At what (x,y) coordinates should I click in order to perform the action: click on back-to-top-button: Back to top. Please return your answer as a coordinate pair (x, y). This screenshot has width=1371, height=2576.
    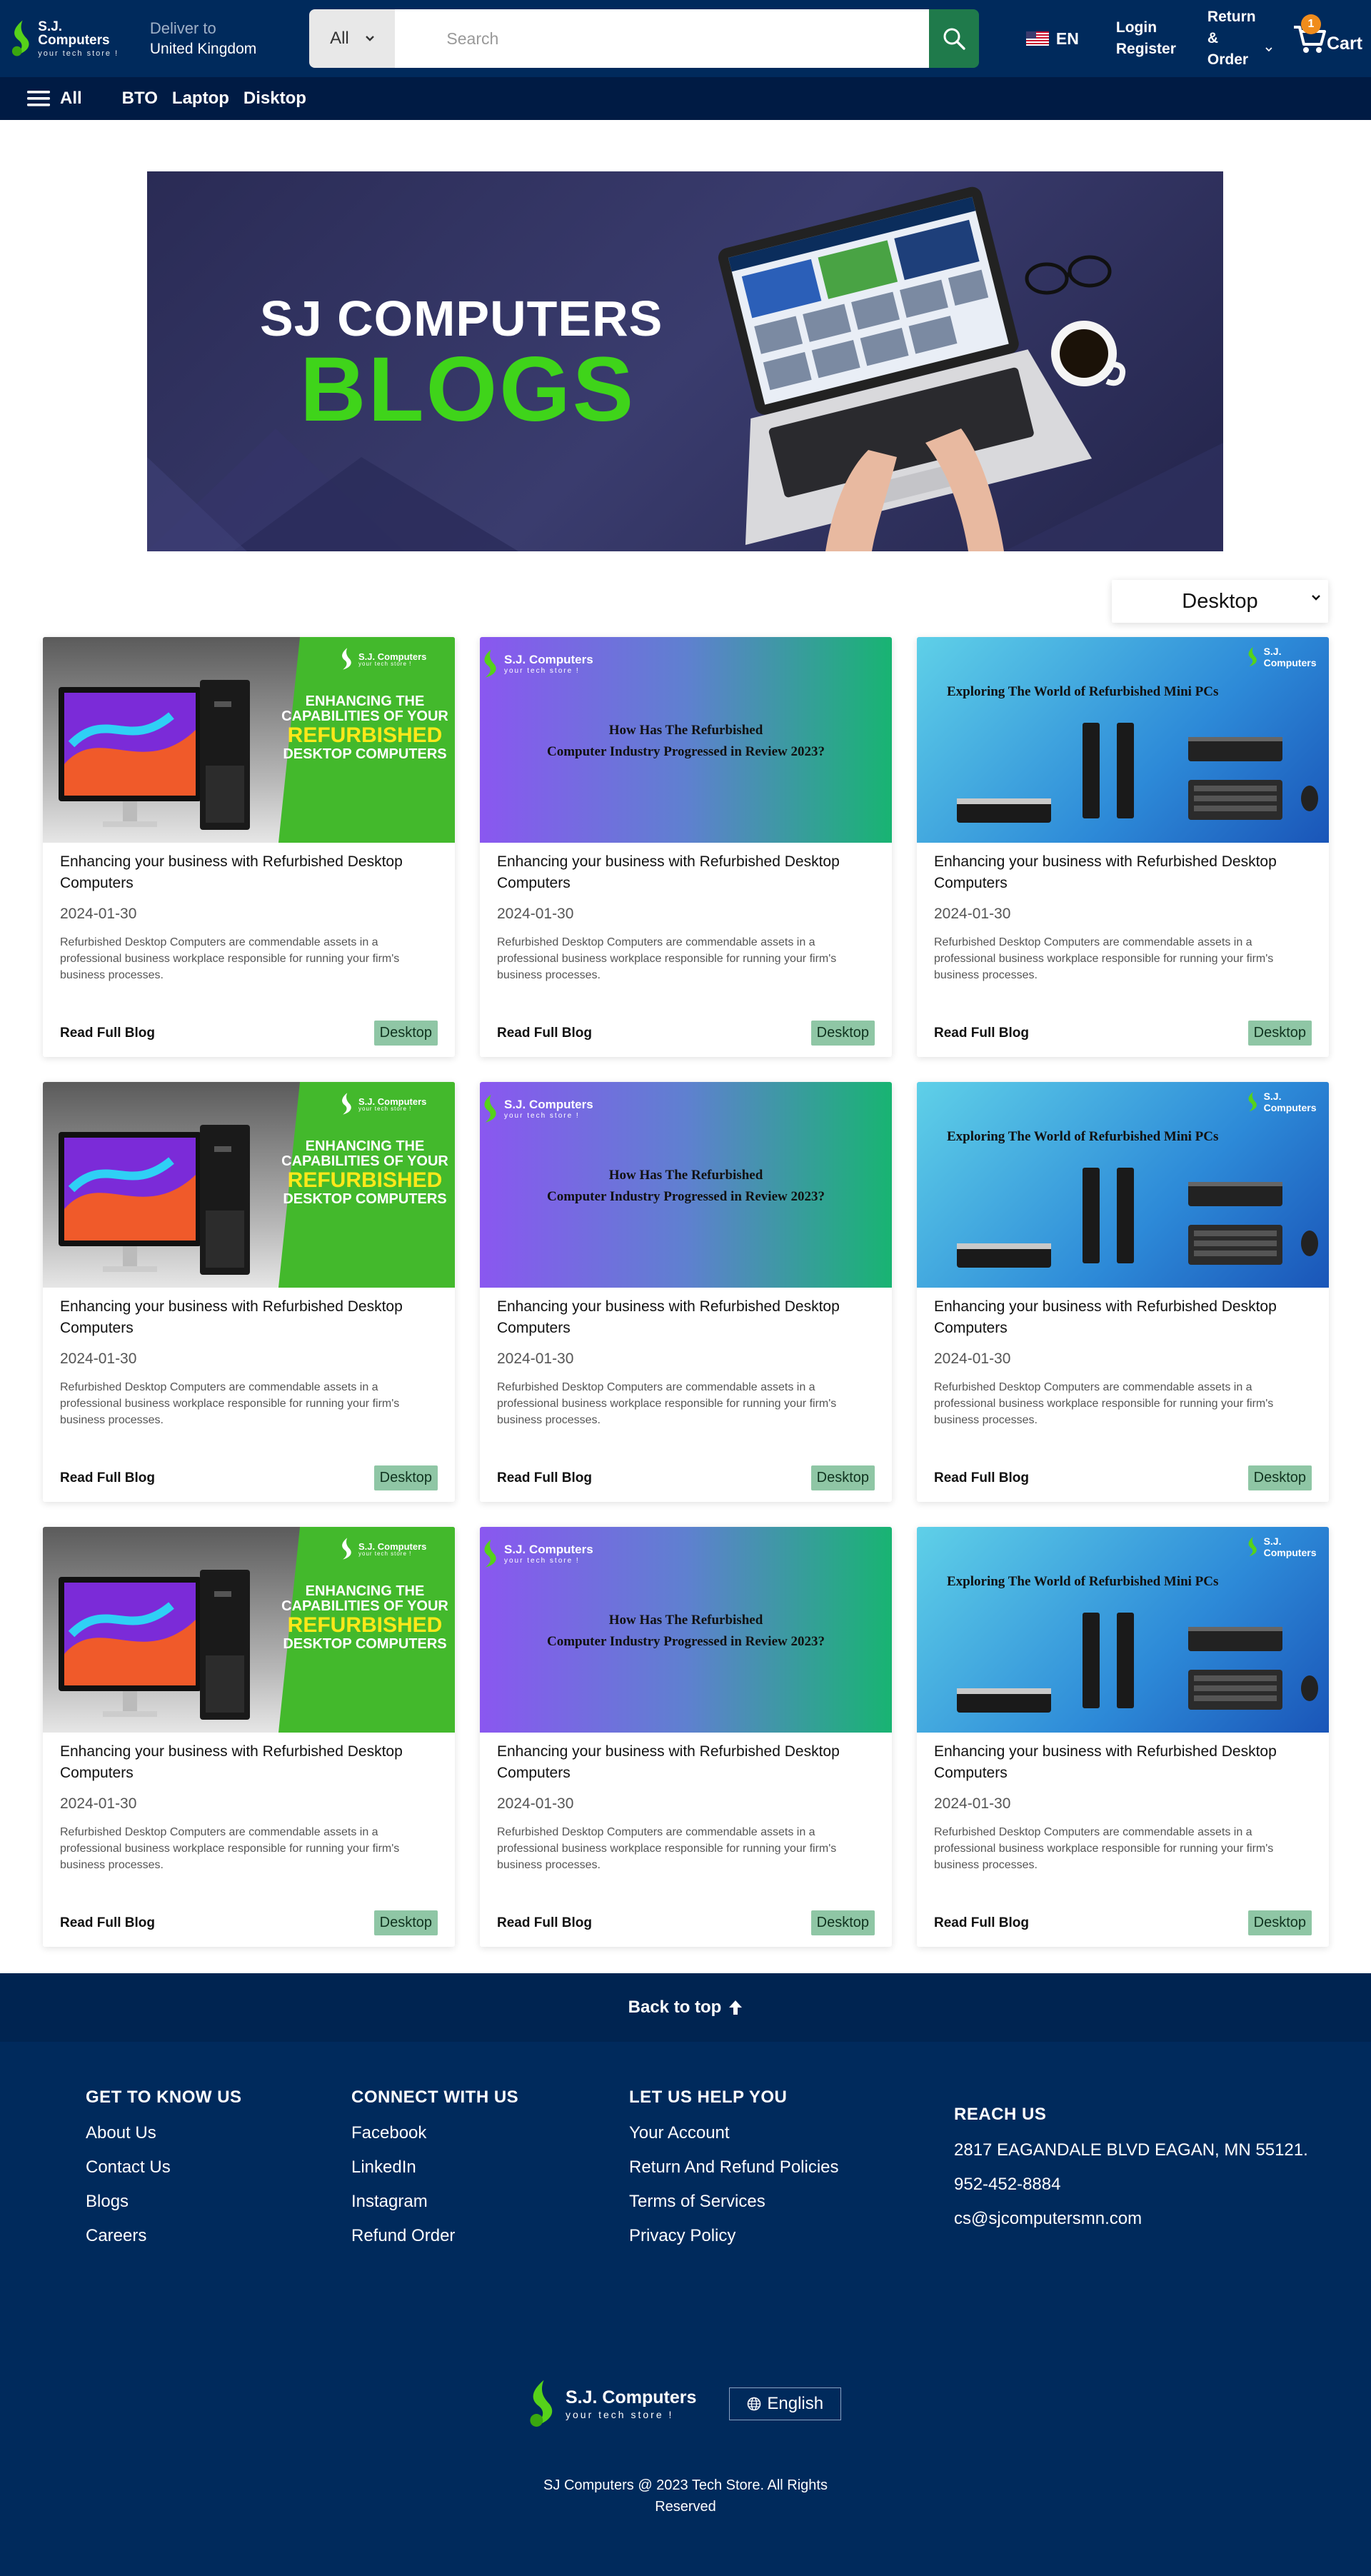
    Looking at the image, I should click on (685, 2007).